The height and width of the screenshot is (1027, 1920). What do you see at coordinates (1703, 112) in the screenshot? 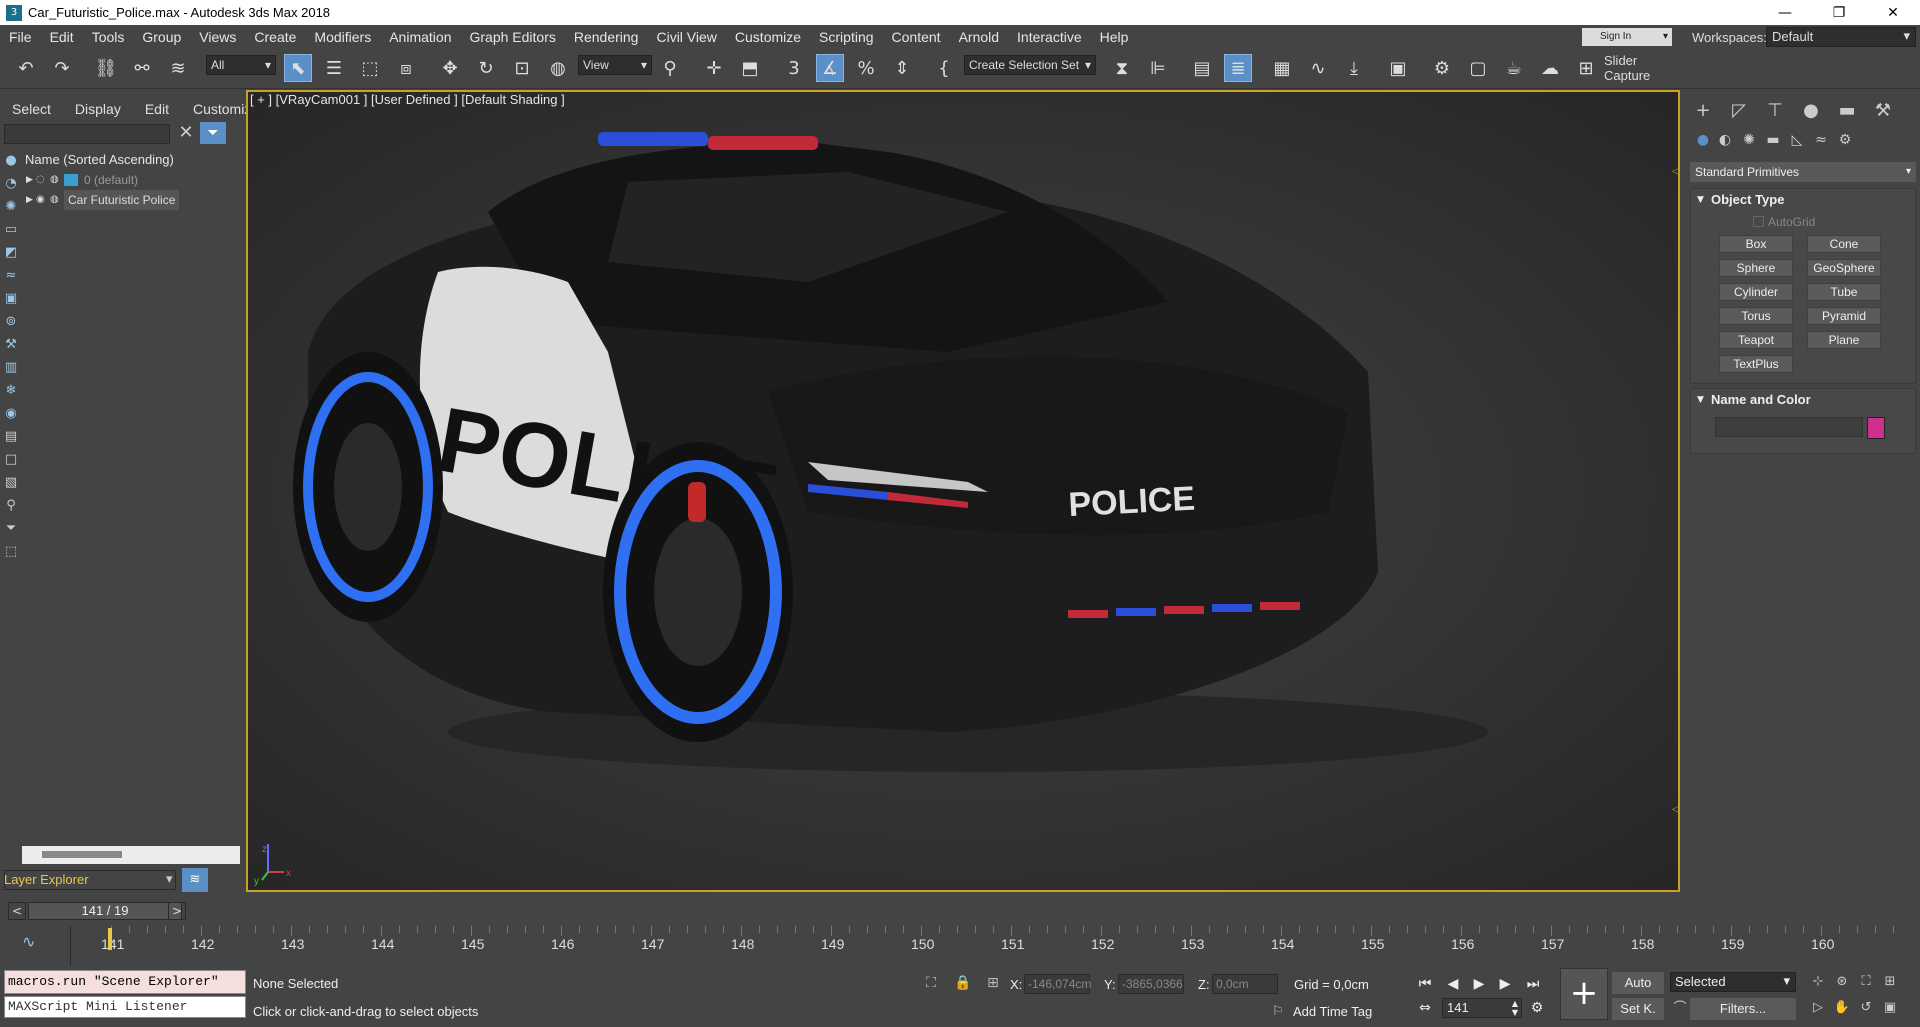
I see `create-tab-icon: +` at bounding box center [1703, 112].